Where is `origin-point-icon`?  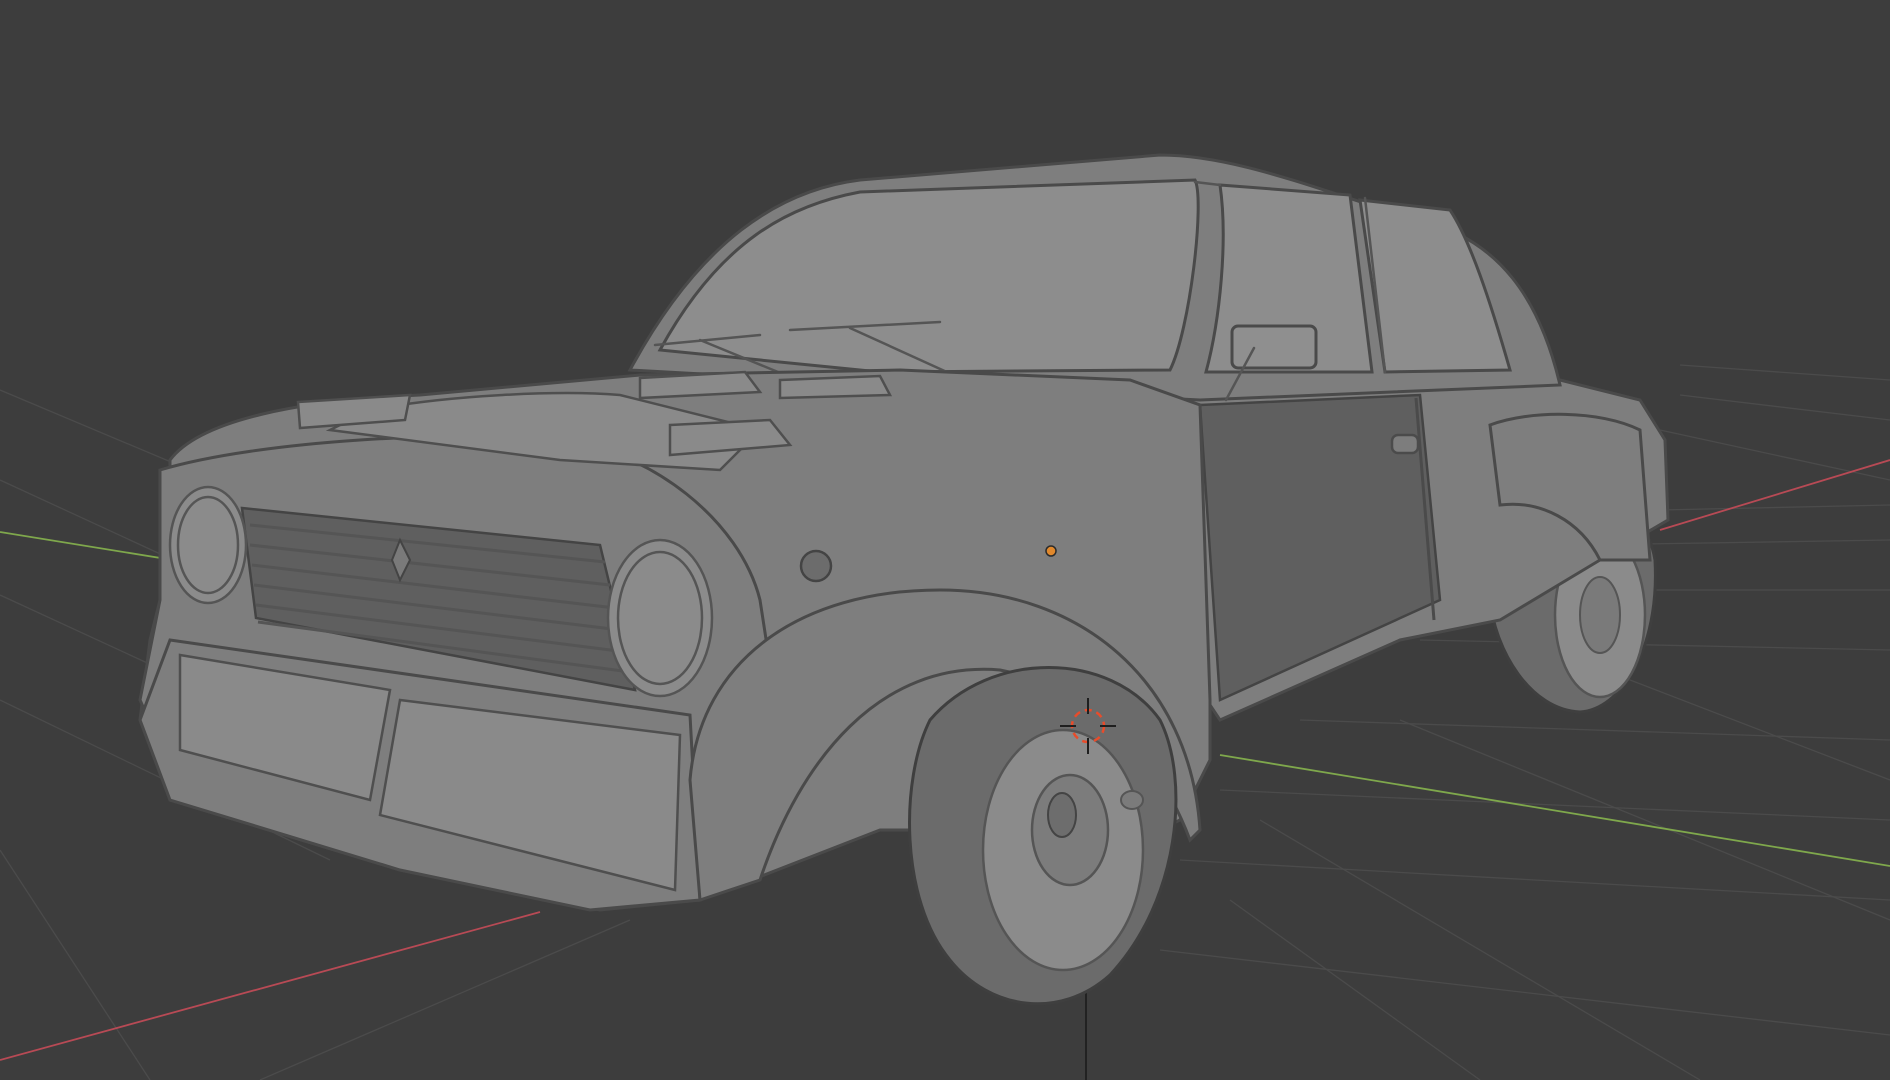
origin-point-icon is located at coordinates (1051, 551).